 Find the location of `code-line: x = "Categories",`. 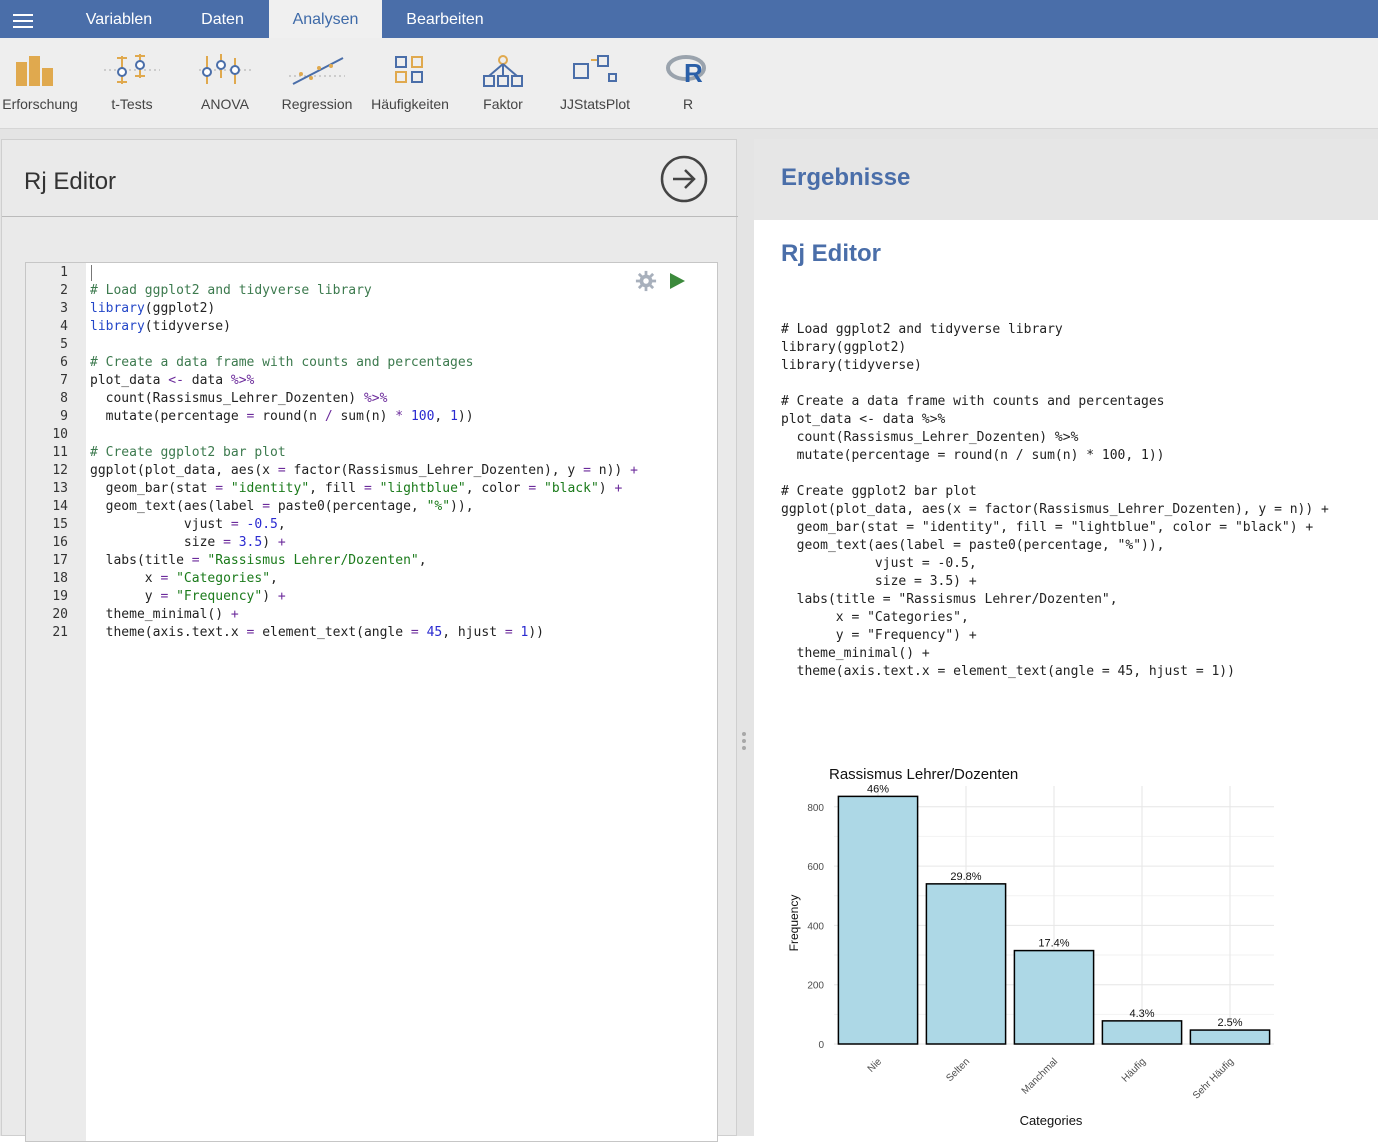

code-line: x = "Categories", is located at coordinates (184, 578).